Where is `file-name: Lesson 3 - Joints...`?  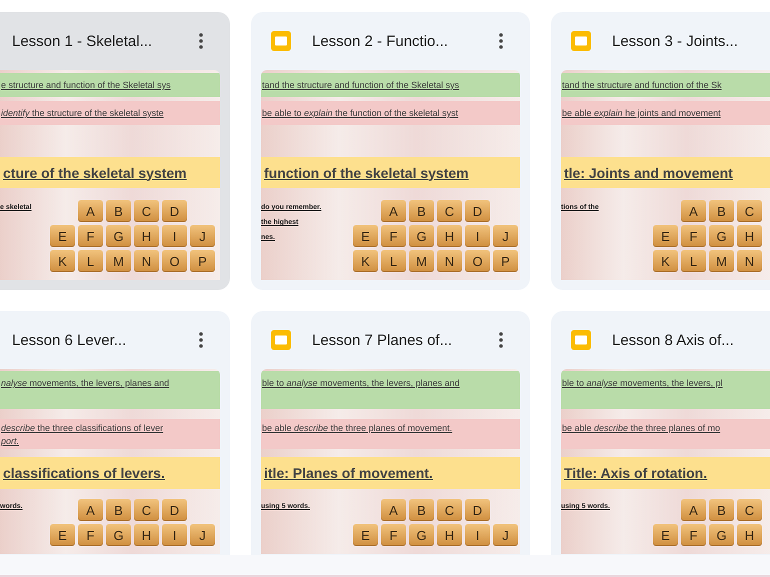 file-name: Lesson 3 - Joints... is located at coordinates (675, 41).